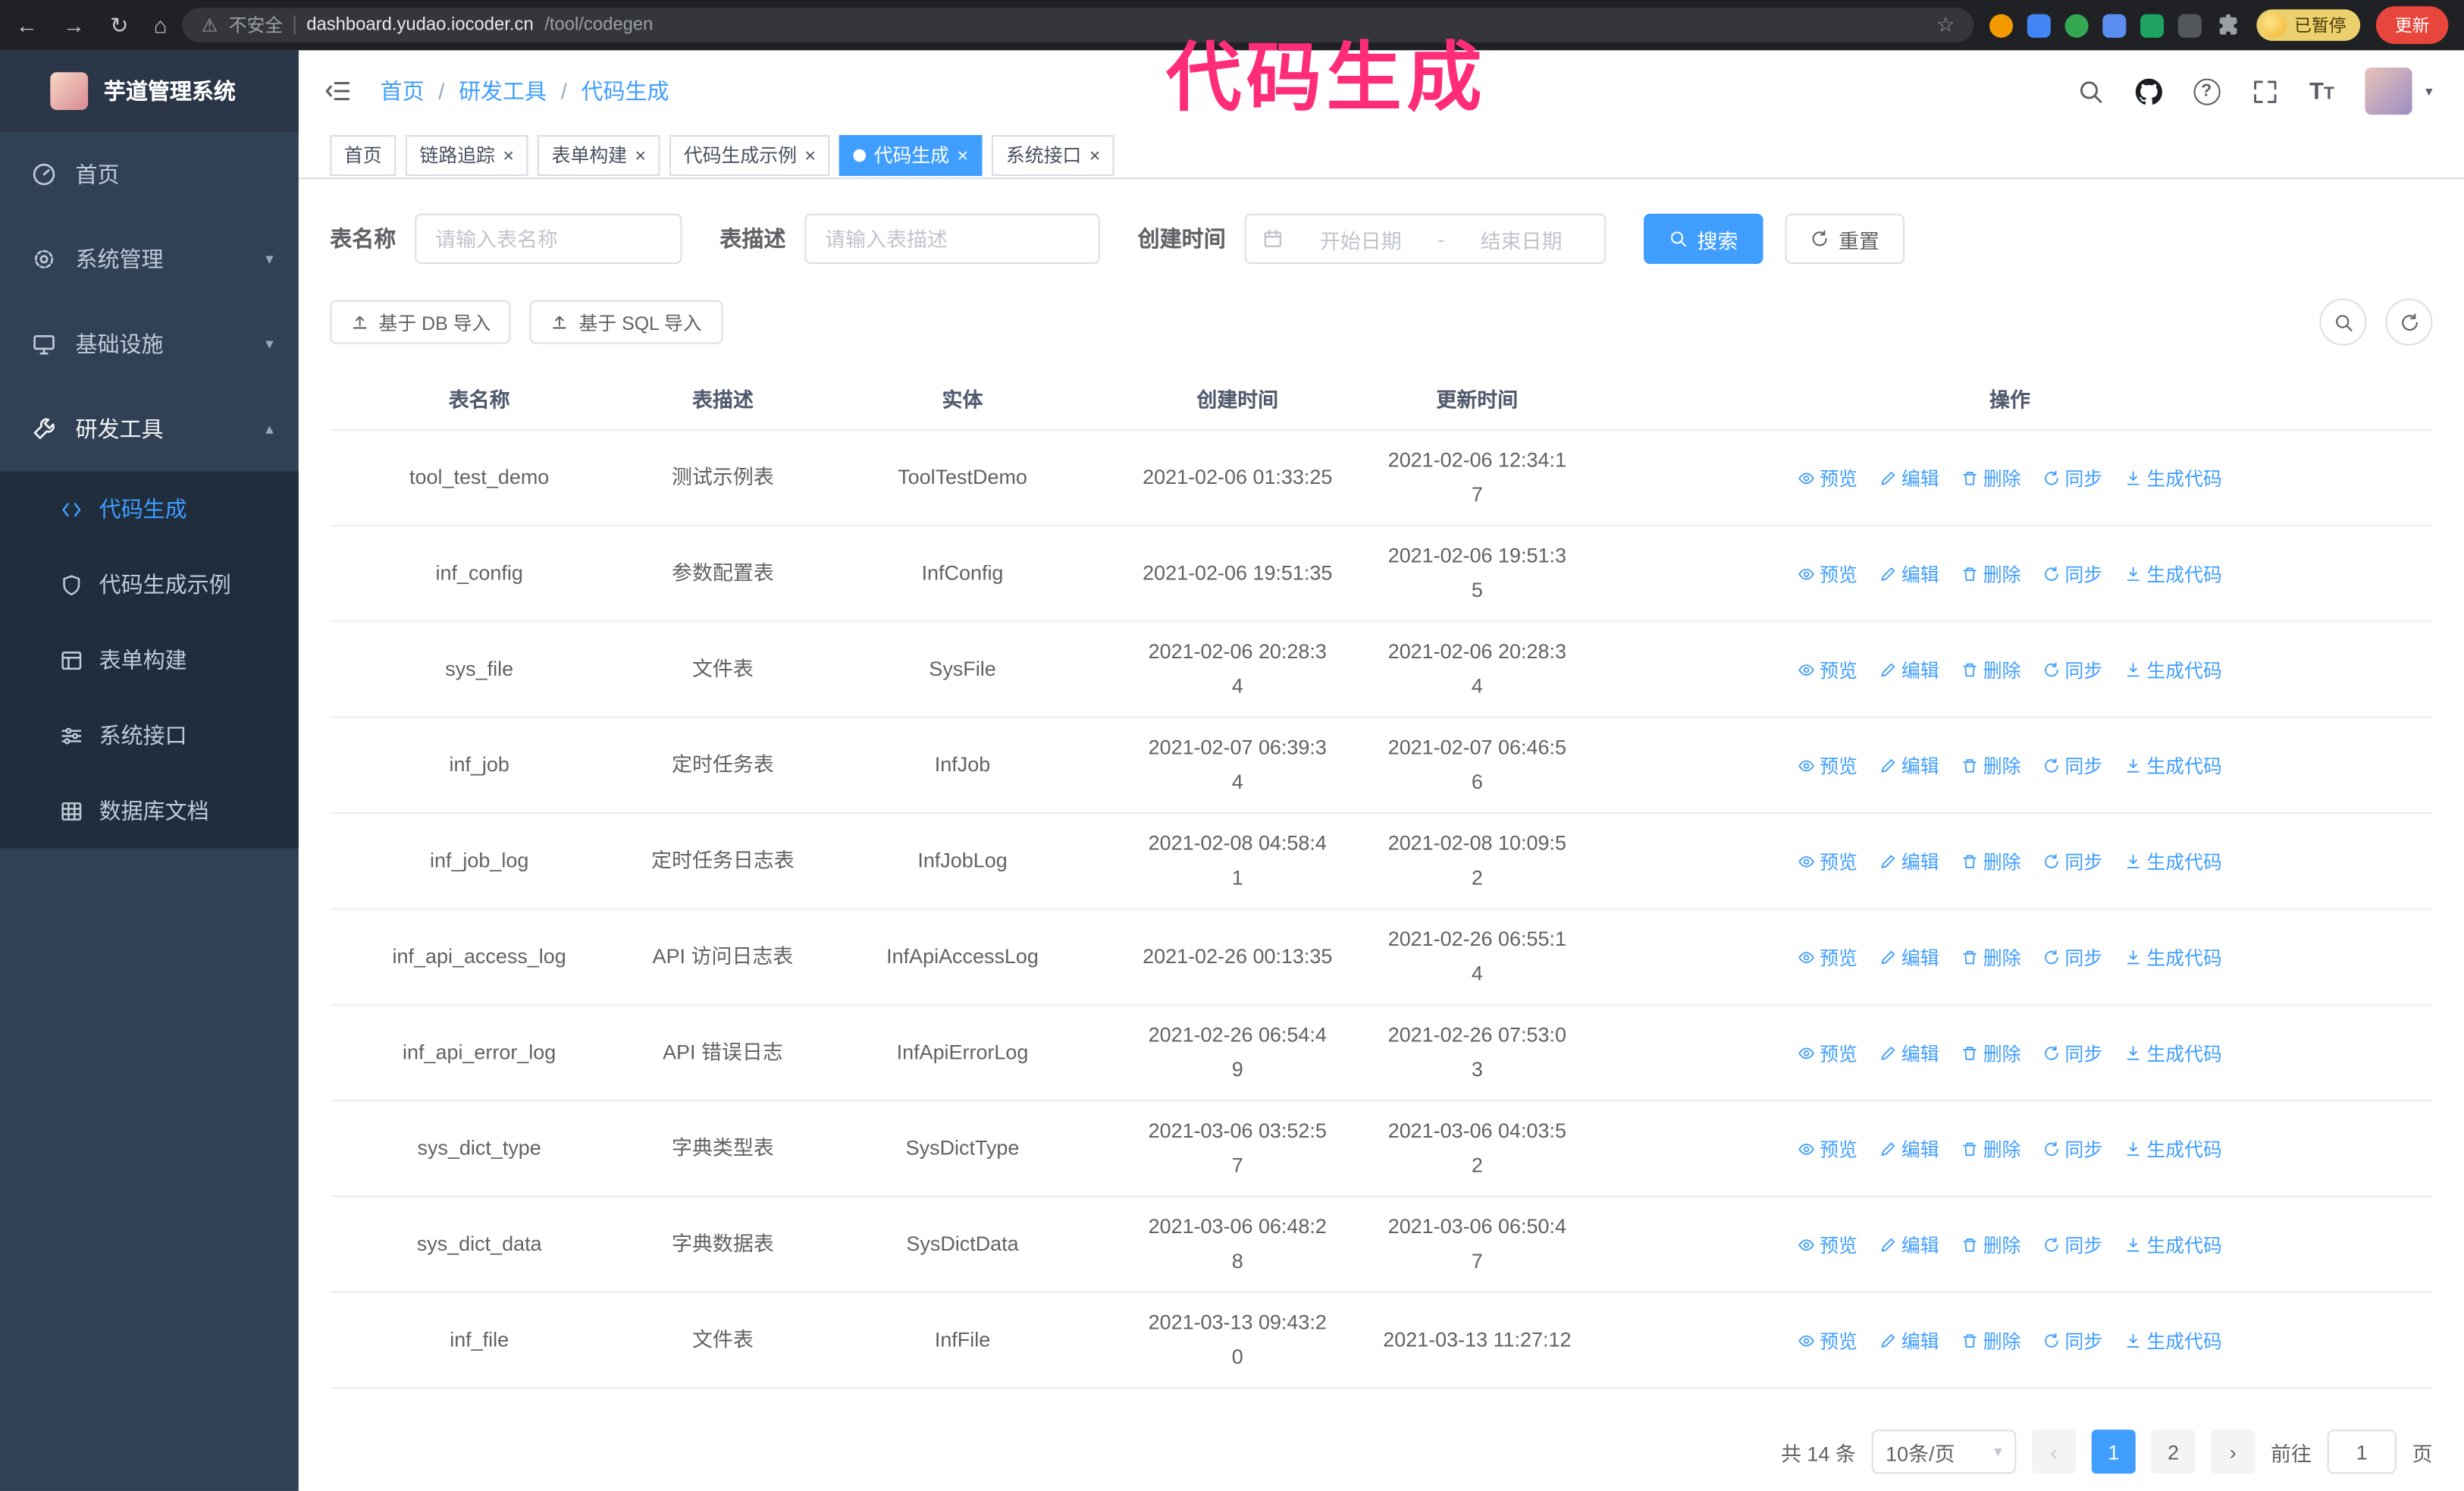 The height and width of the screenshot is (1491, 2464). What do you see at coordinates (2321, 91) in the screenshot?
I see `font-size-icon: TT` at bounding box center [2321, 91].